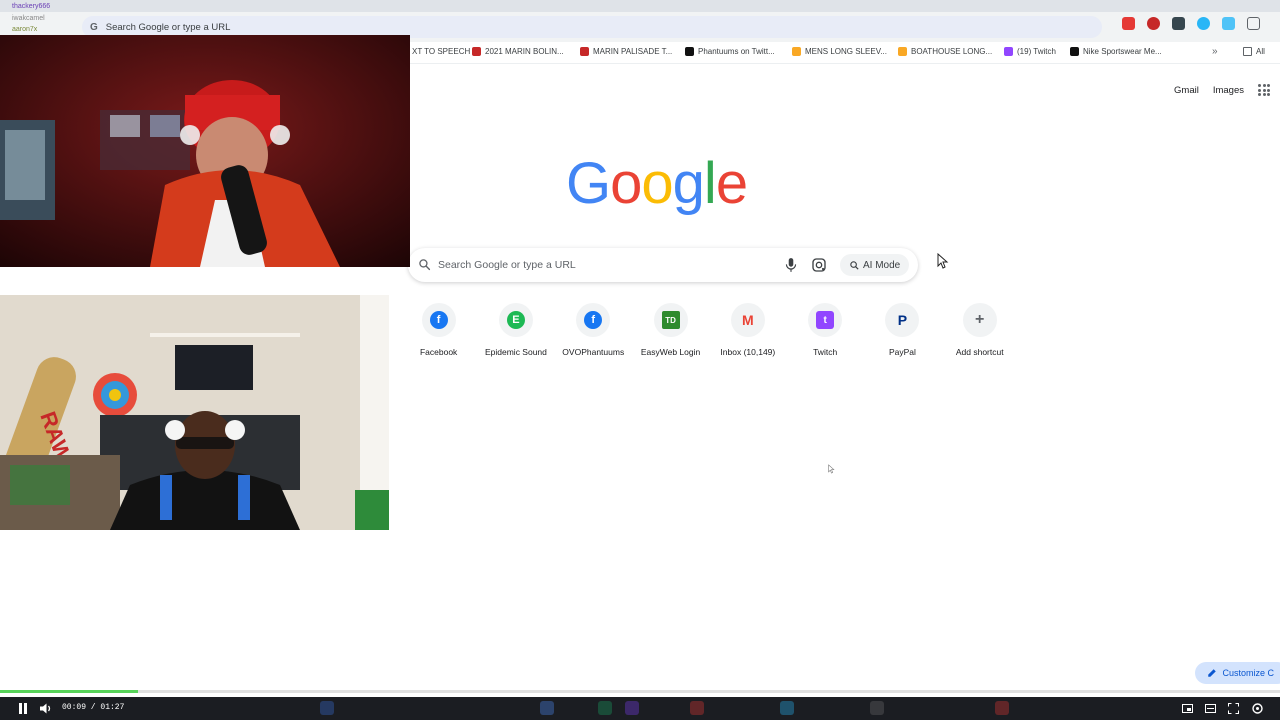 This screenshot has height=720, width=1280. I want to click on volume-icon, so click(45, 708).